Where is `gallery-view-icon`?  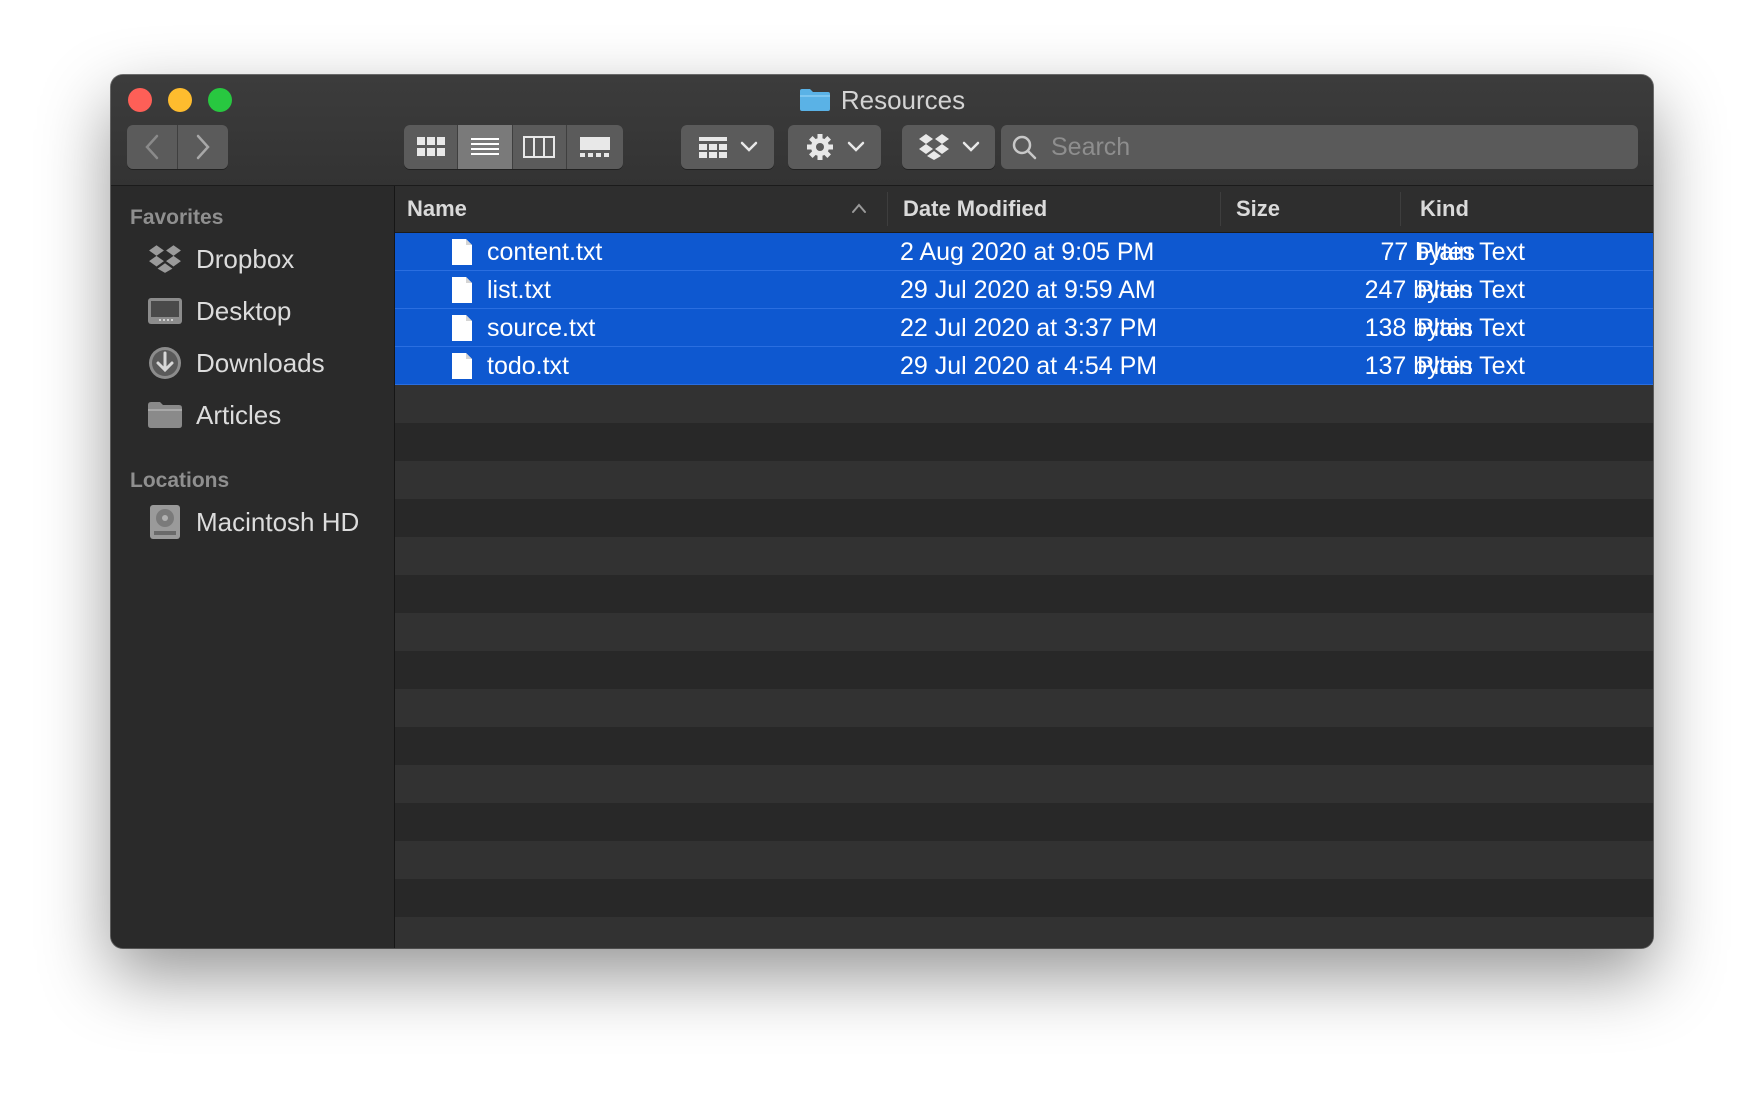
gallery-view-icon is located at coordinates (594, 147).